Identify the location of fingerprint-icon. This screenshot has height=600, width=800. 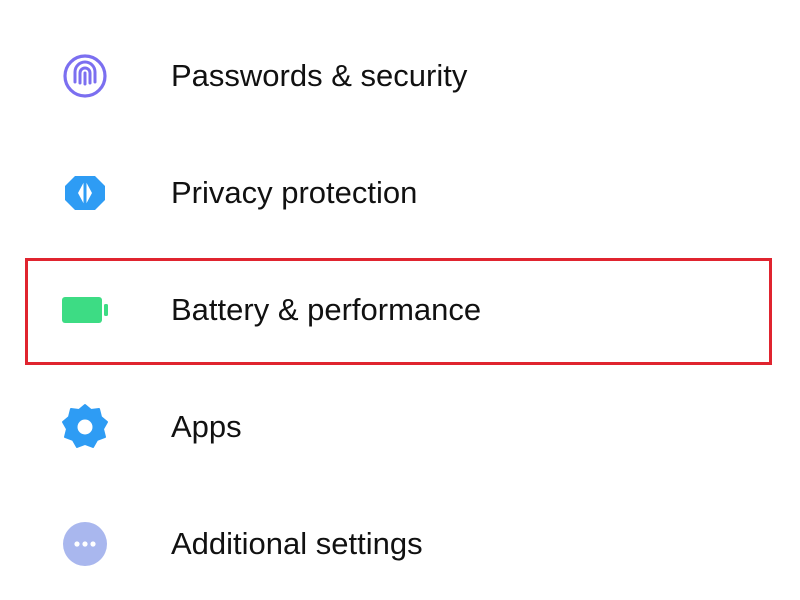
(85, 76).